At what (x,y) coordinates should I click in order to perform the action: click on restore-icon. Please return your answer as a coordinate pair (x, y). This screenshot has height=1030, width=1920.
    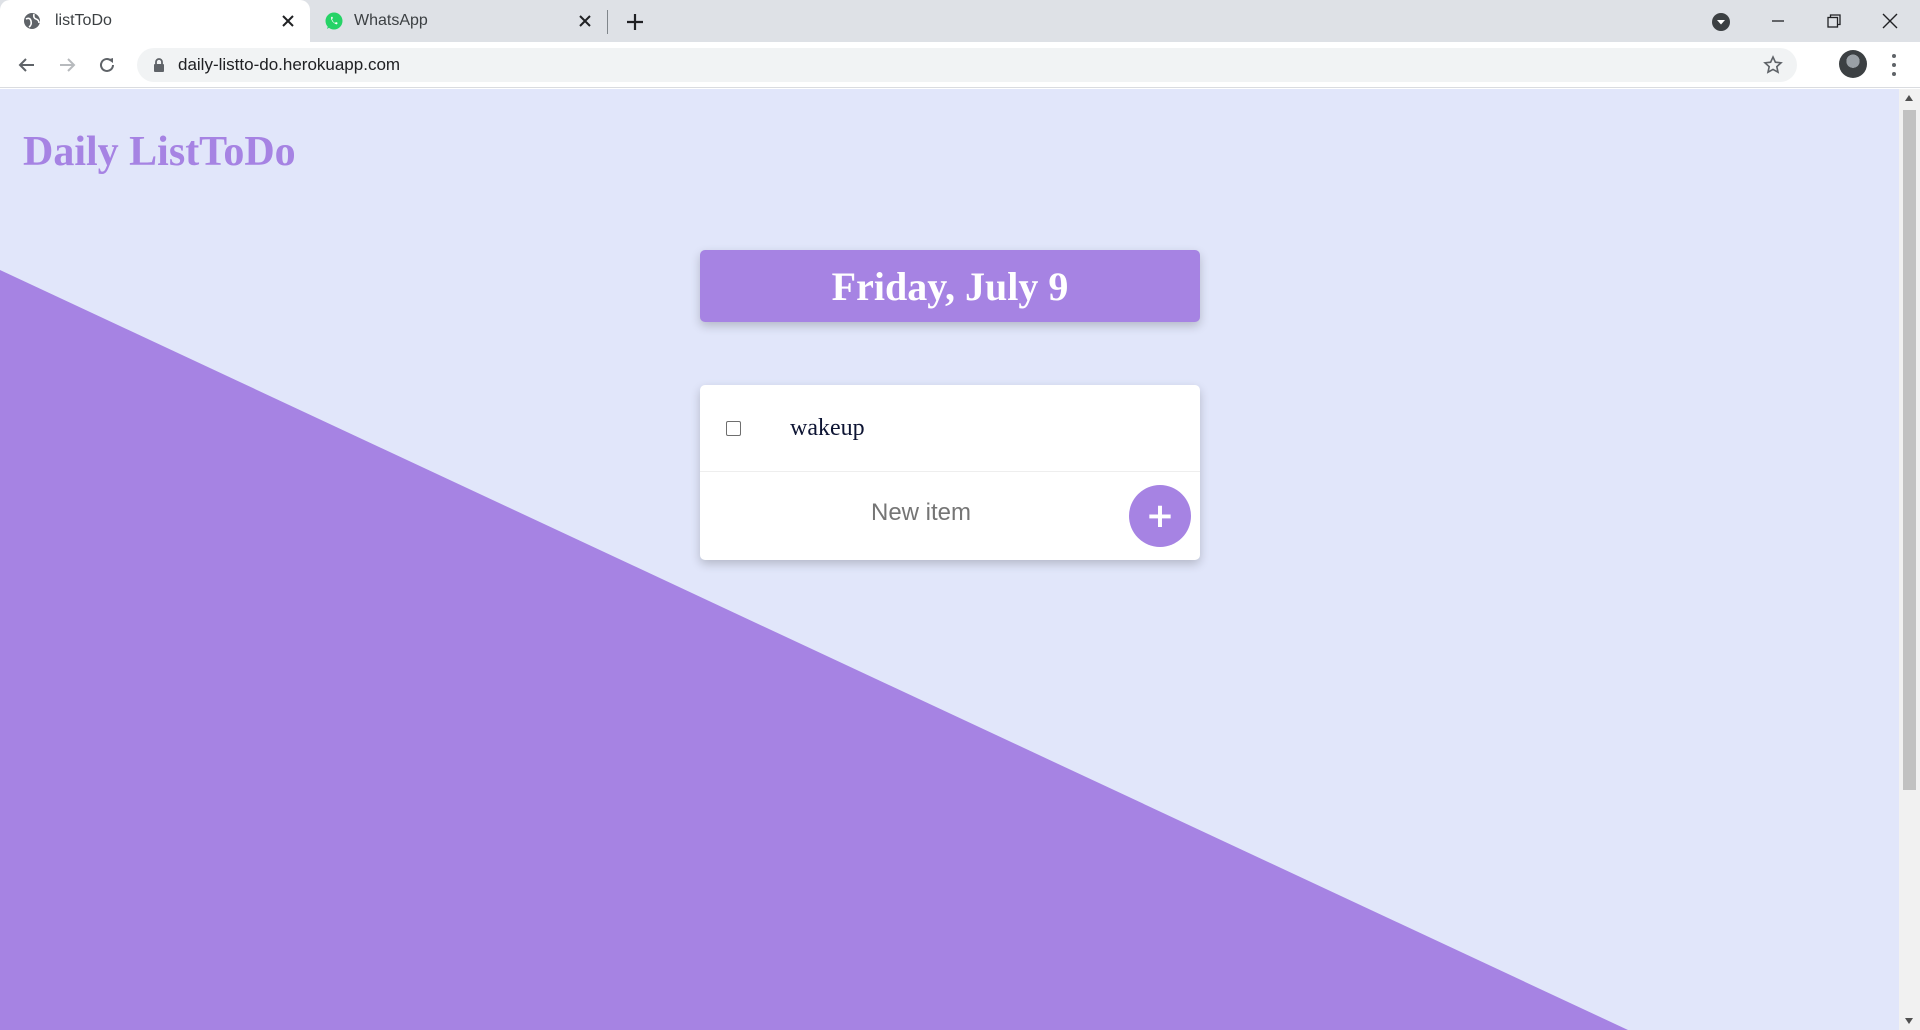
    Looking at the image, I should click on (1834, 21).